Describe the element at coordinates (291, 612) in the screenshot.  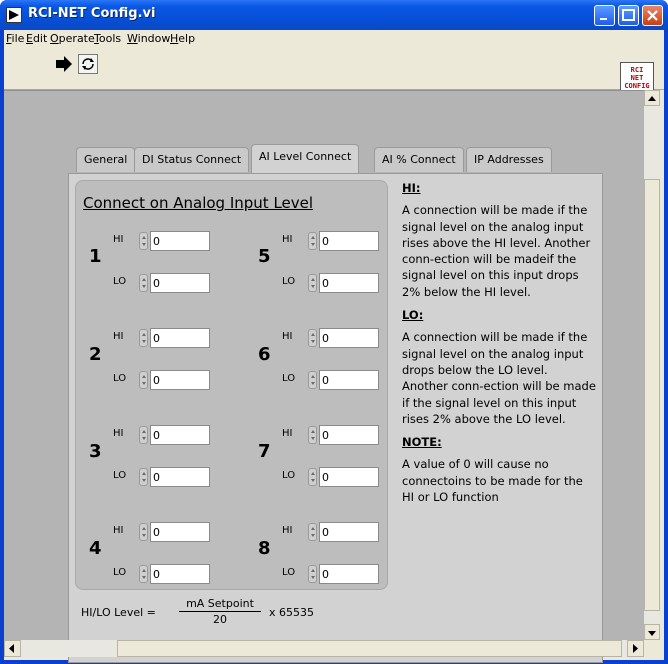
I see `formula-rhs: x 65535` at that location.